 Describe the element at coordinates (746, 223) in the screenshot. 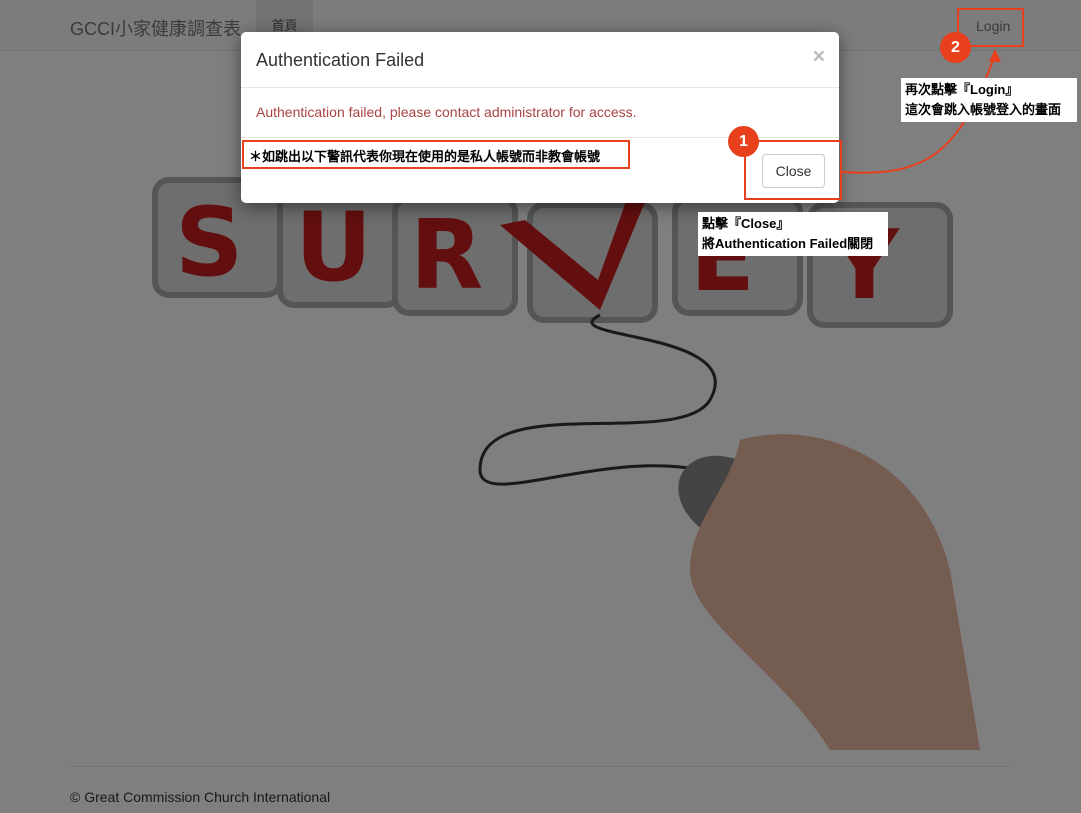

I see `annotation-step-1-line-1: 點擊『Close』` at that location.